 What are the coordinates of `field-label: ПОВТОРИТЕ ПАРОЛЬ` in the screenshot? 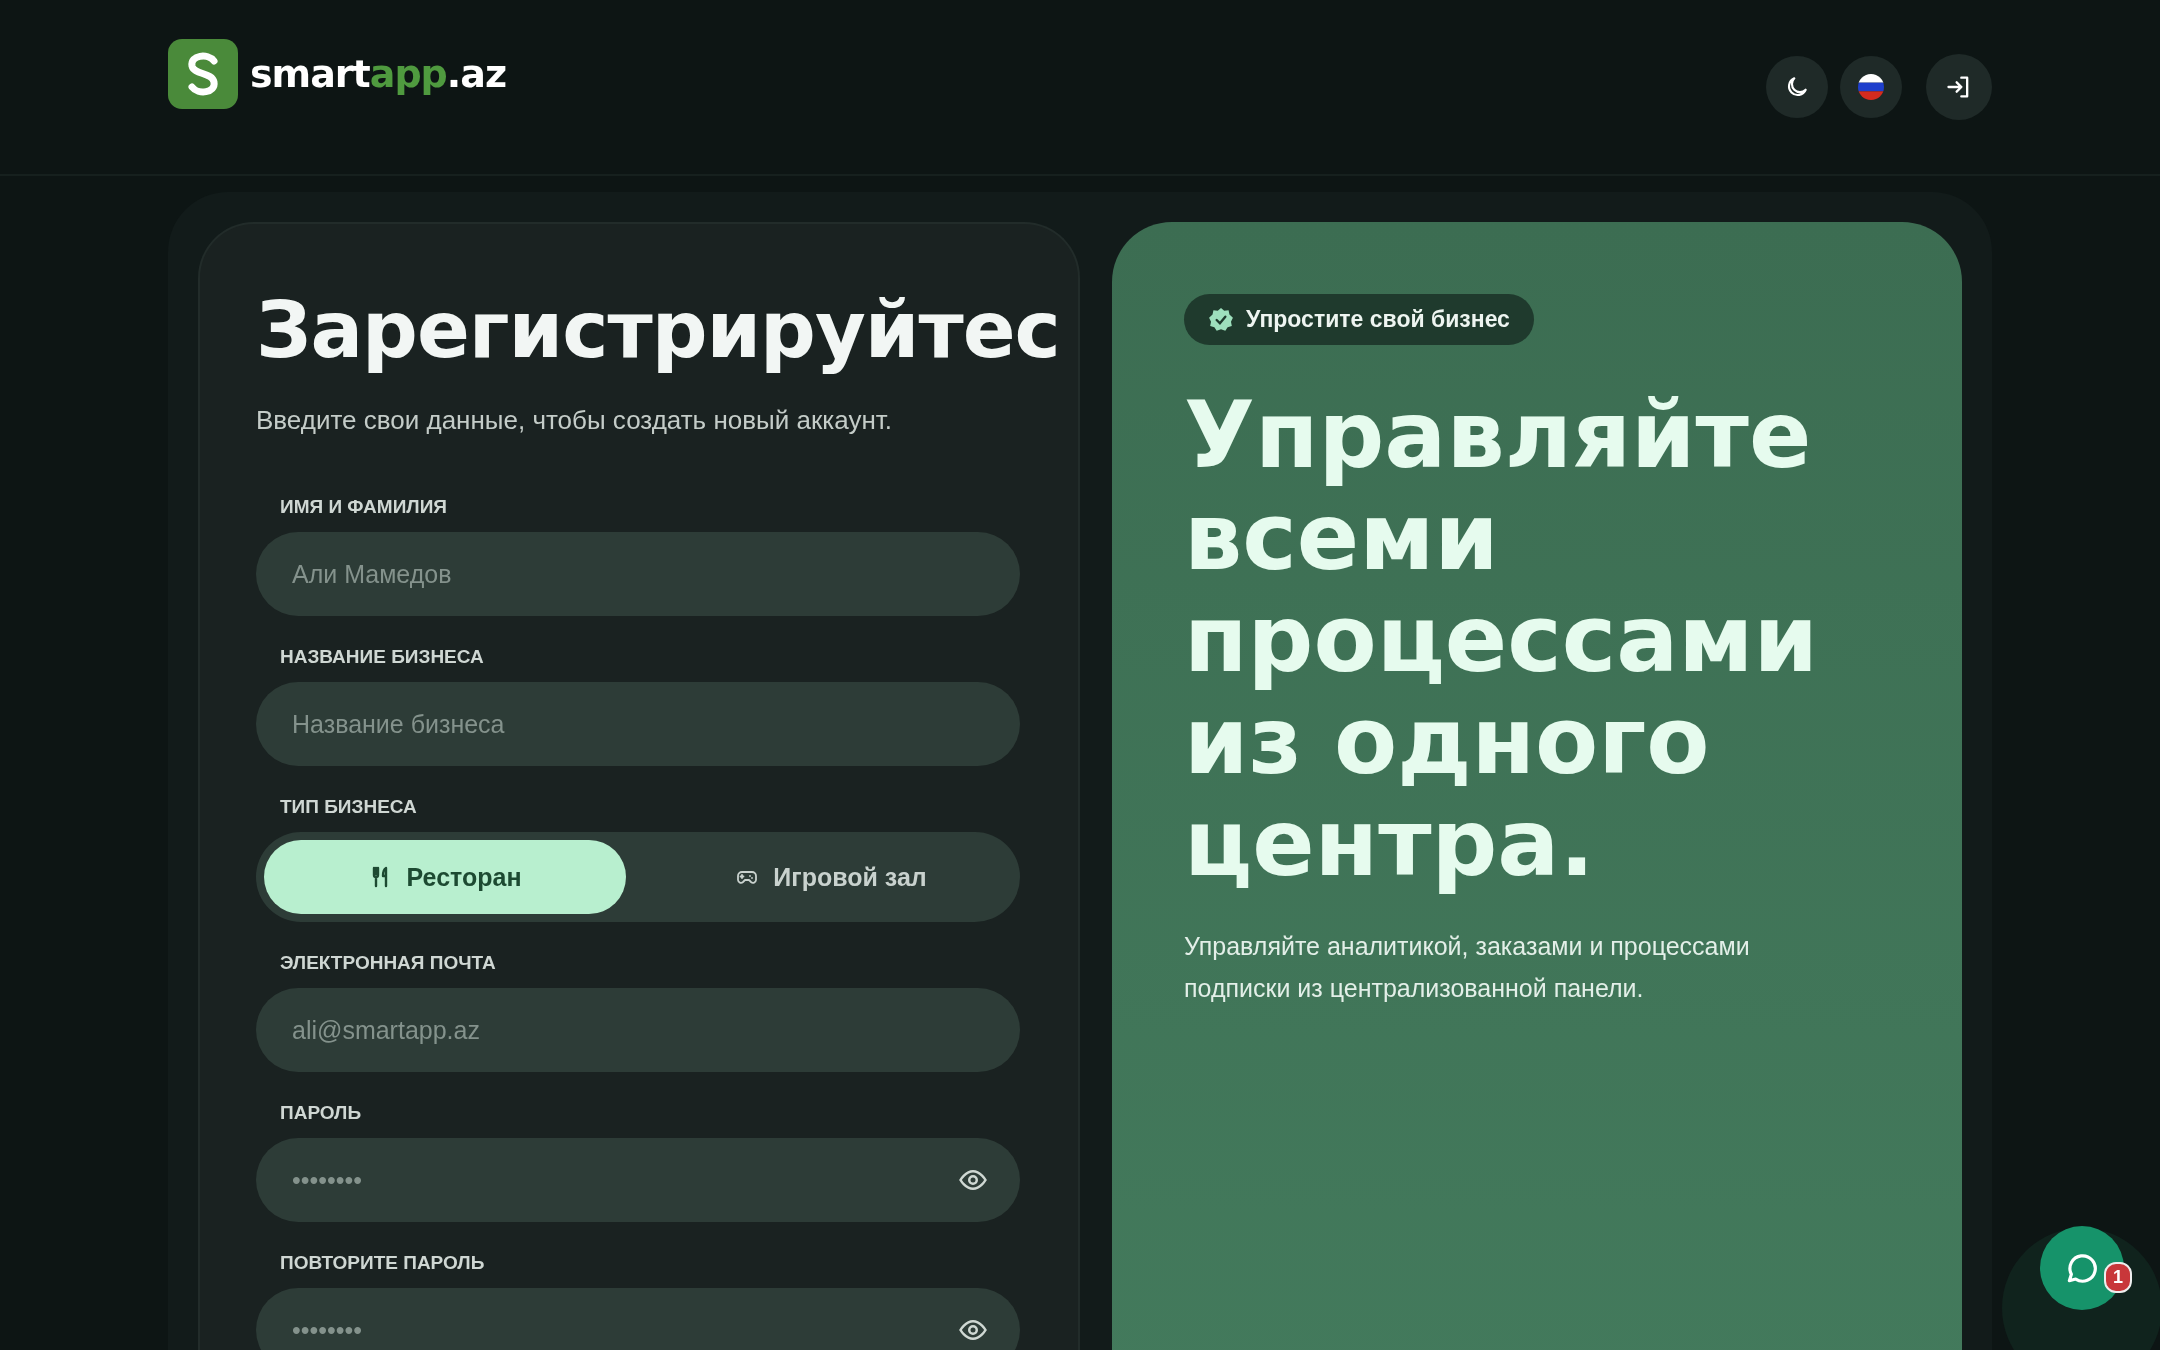 It's located at (383, 1263).